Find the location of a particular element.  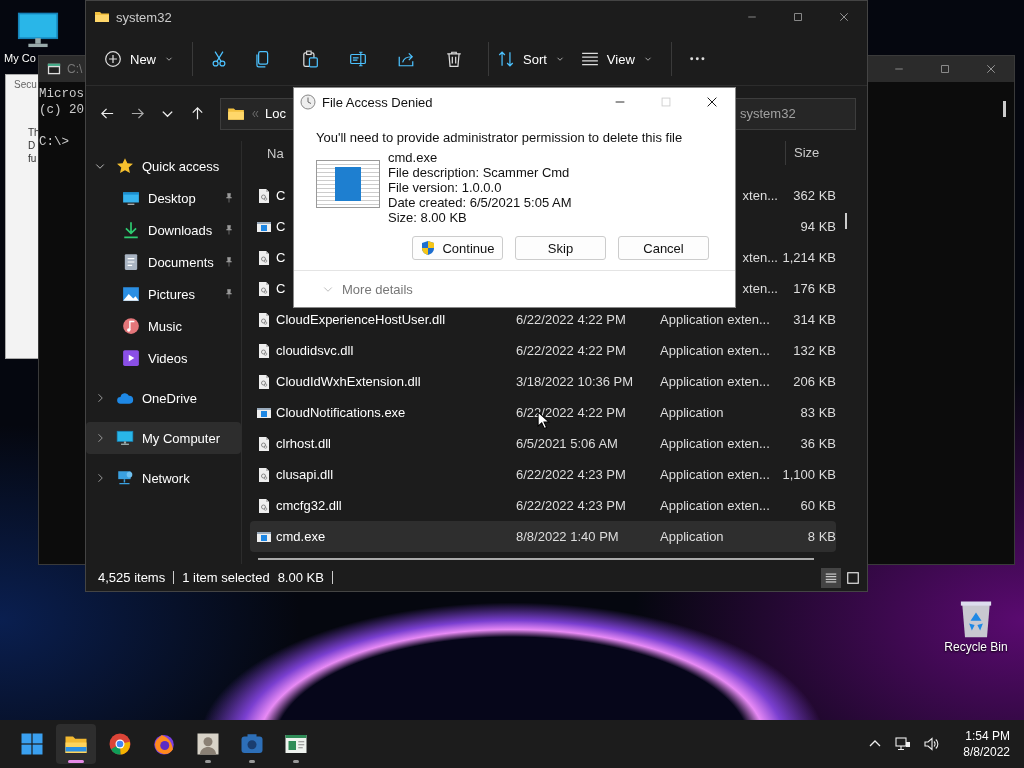

file-size: 36 KB is located at coordinates (817, 443).